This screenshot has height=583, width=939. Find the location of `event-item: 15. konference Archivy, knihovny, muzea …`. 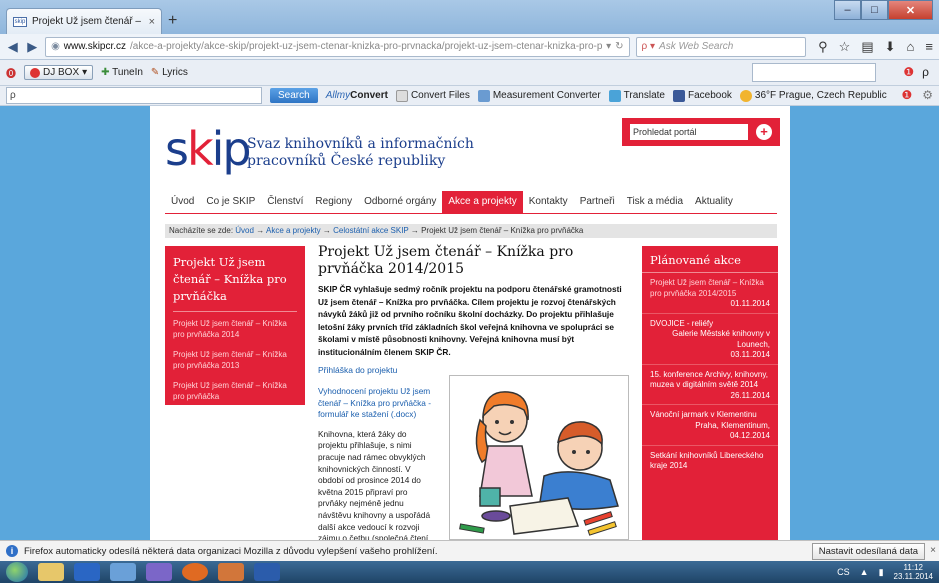

event-item: 15. konference Archivy, knihovny, muzea … is located at coordinates (710, 384).